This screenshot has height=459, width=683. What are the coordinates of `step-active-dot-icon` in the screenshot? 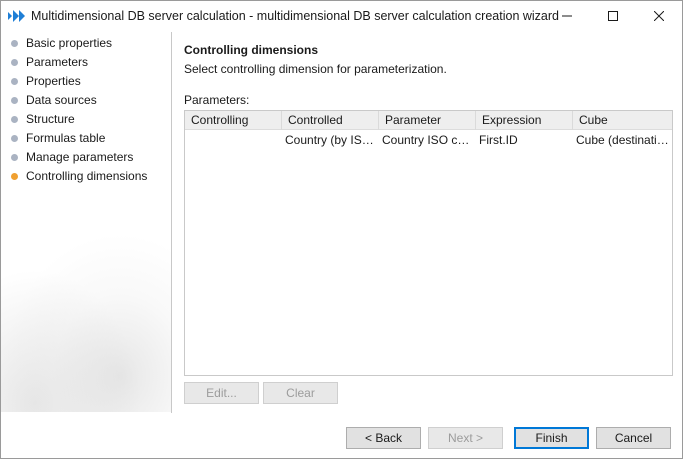 It's located at (14, 176).